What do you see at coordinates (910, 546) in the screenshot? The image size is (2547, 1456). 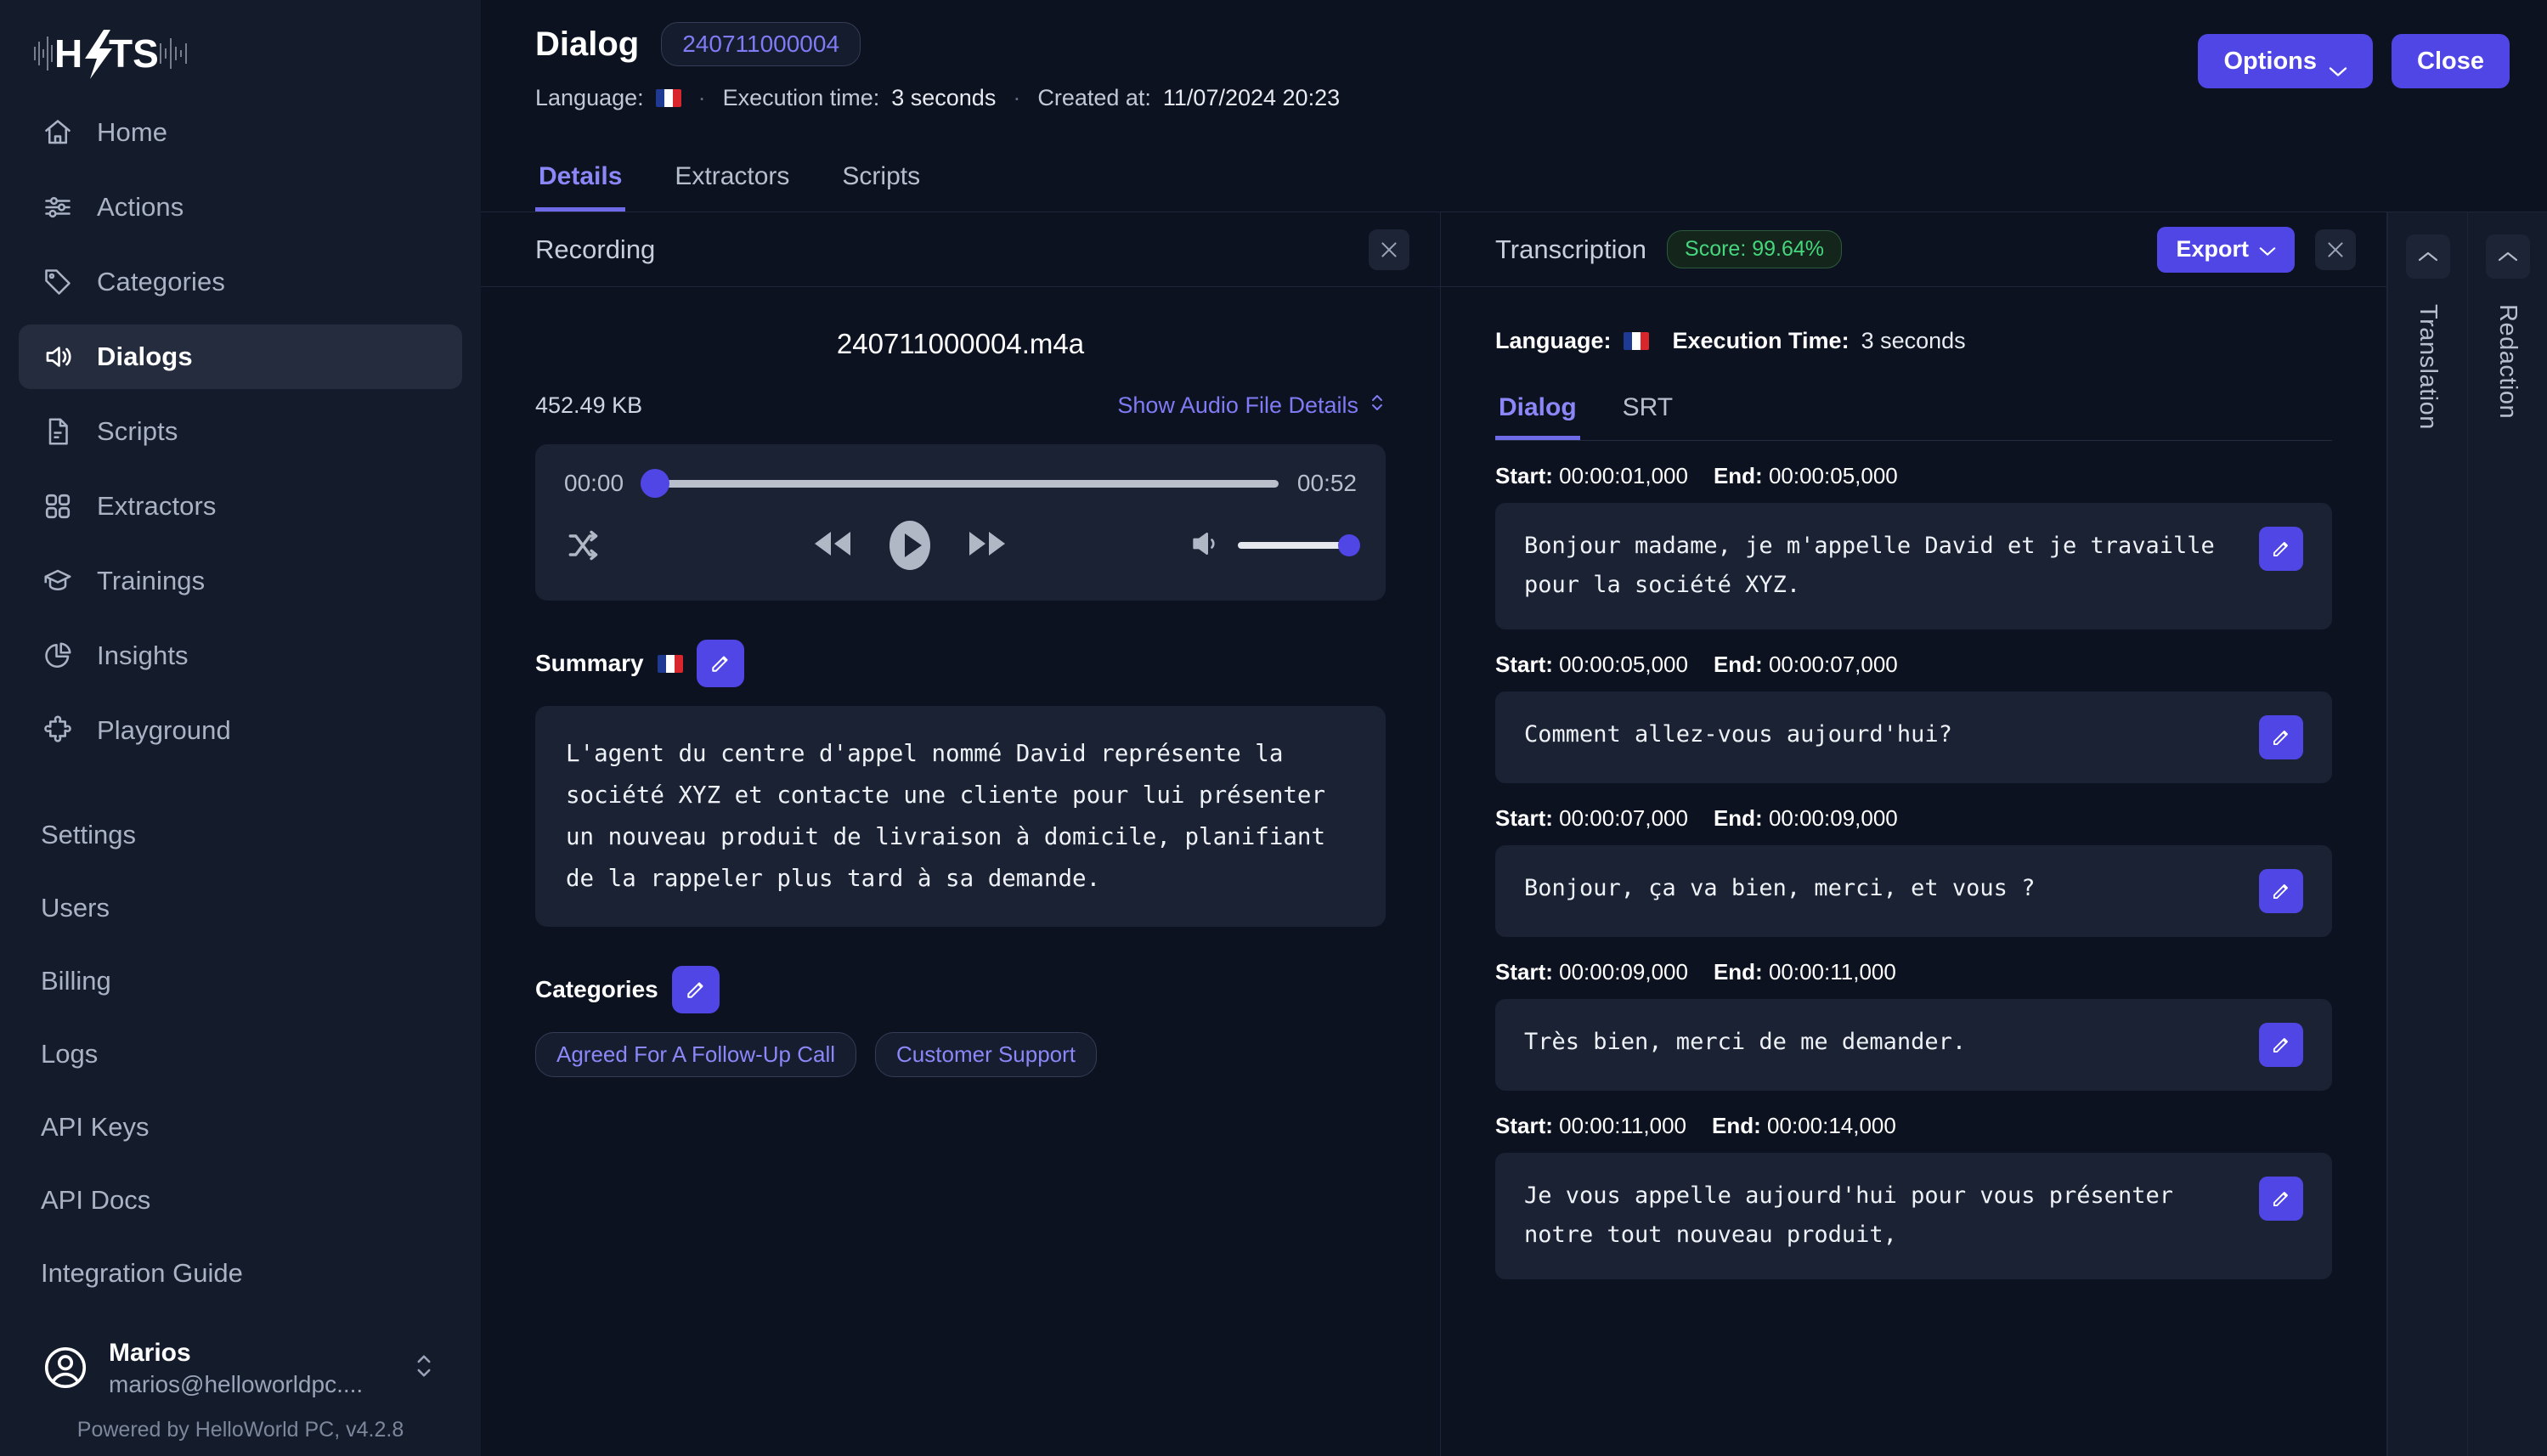 I see `play-button` at bounding box center [910, 546].